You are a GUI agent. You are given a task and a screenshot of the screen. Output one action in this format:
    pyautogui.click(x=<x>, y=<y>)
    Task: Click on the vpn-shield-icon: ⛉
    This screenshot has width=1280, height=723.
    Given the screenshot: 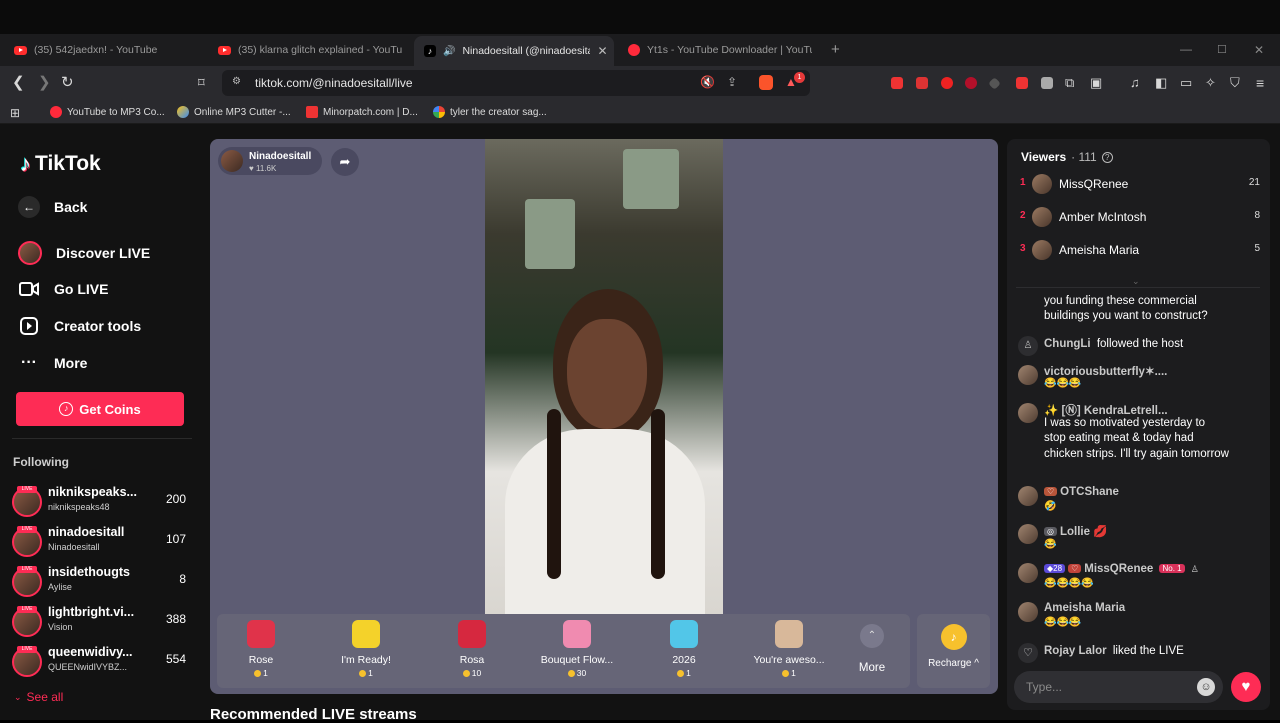 What is the action you would take?
    pyautogui.click(x=1235, y=83)
    